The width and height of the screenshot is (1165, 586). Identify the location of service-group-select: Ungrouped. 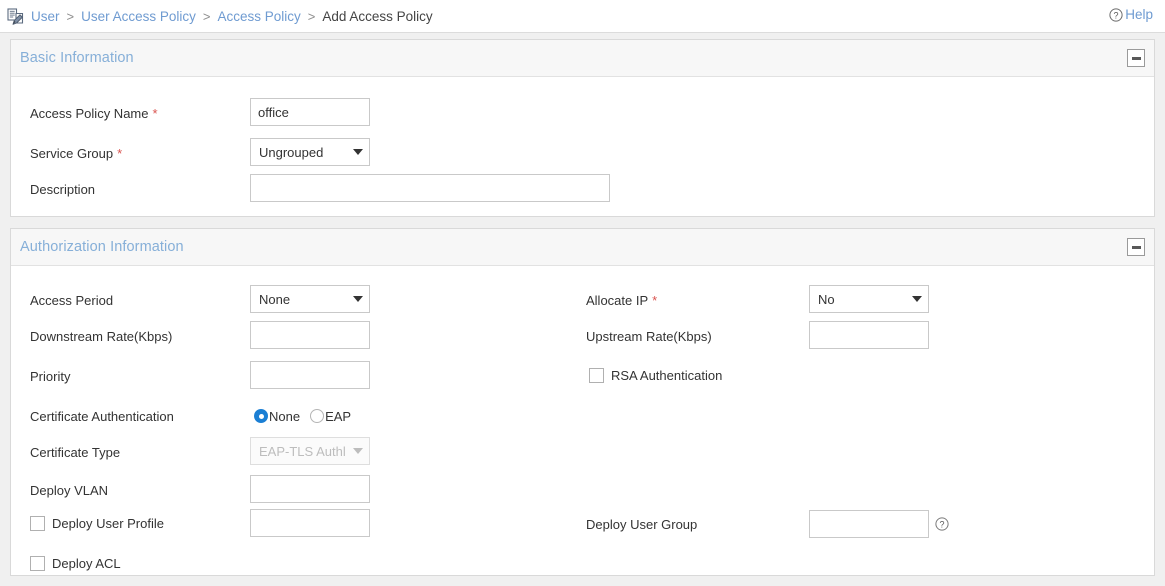
(310, 152).